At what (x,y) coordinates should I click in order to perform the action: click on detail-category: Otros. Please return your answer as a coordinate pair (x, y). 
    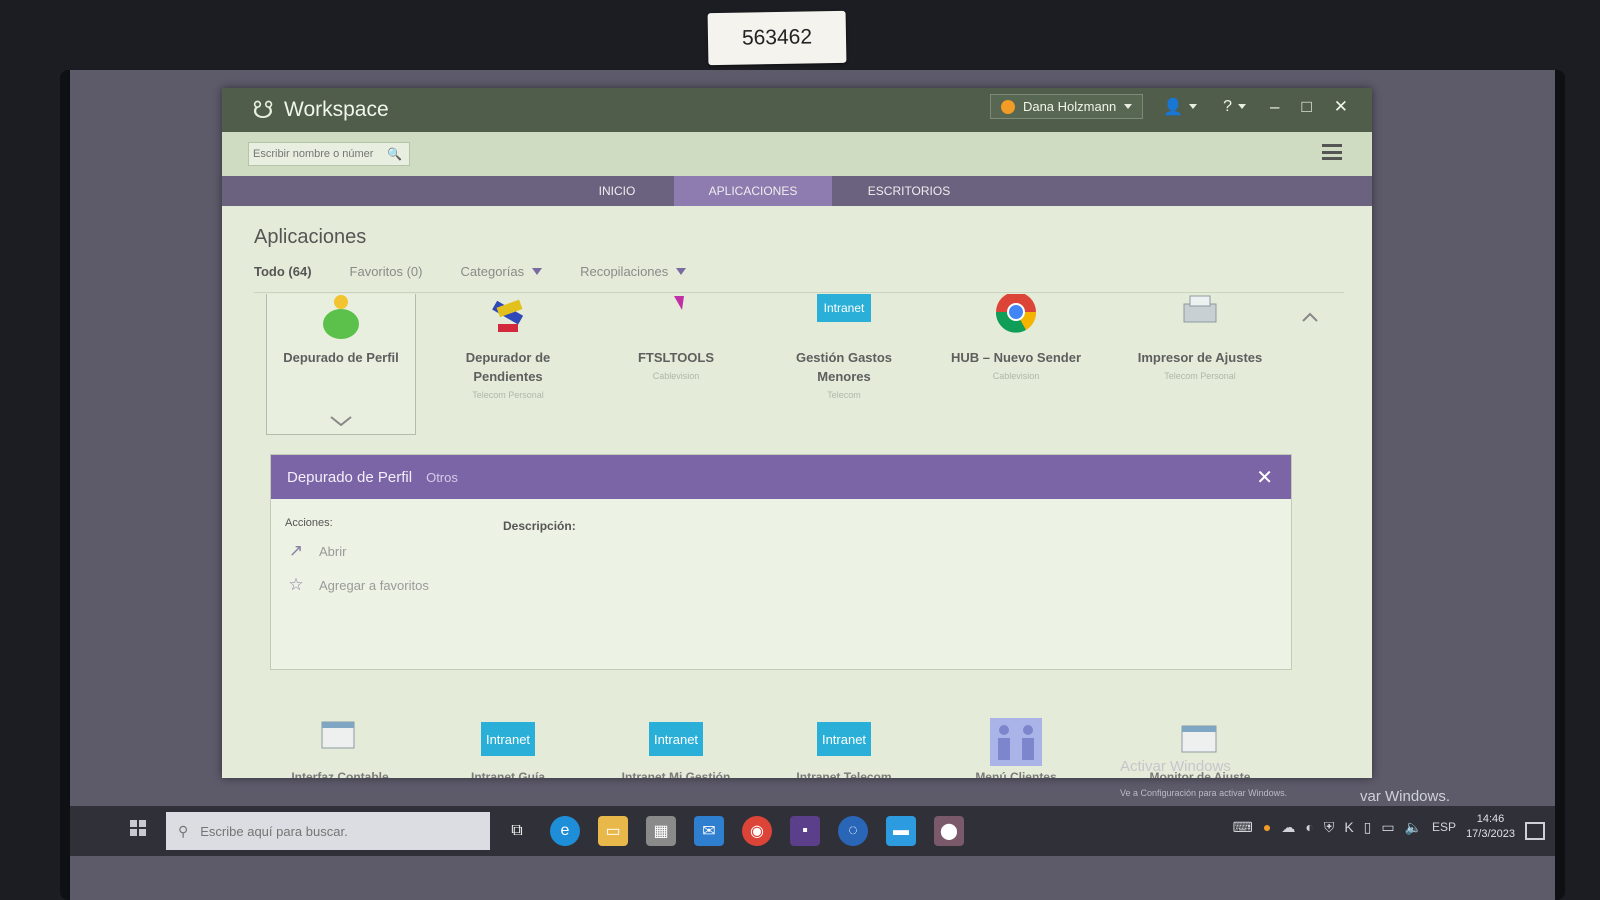
    Looking at the image, I should click on (442, 477).